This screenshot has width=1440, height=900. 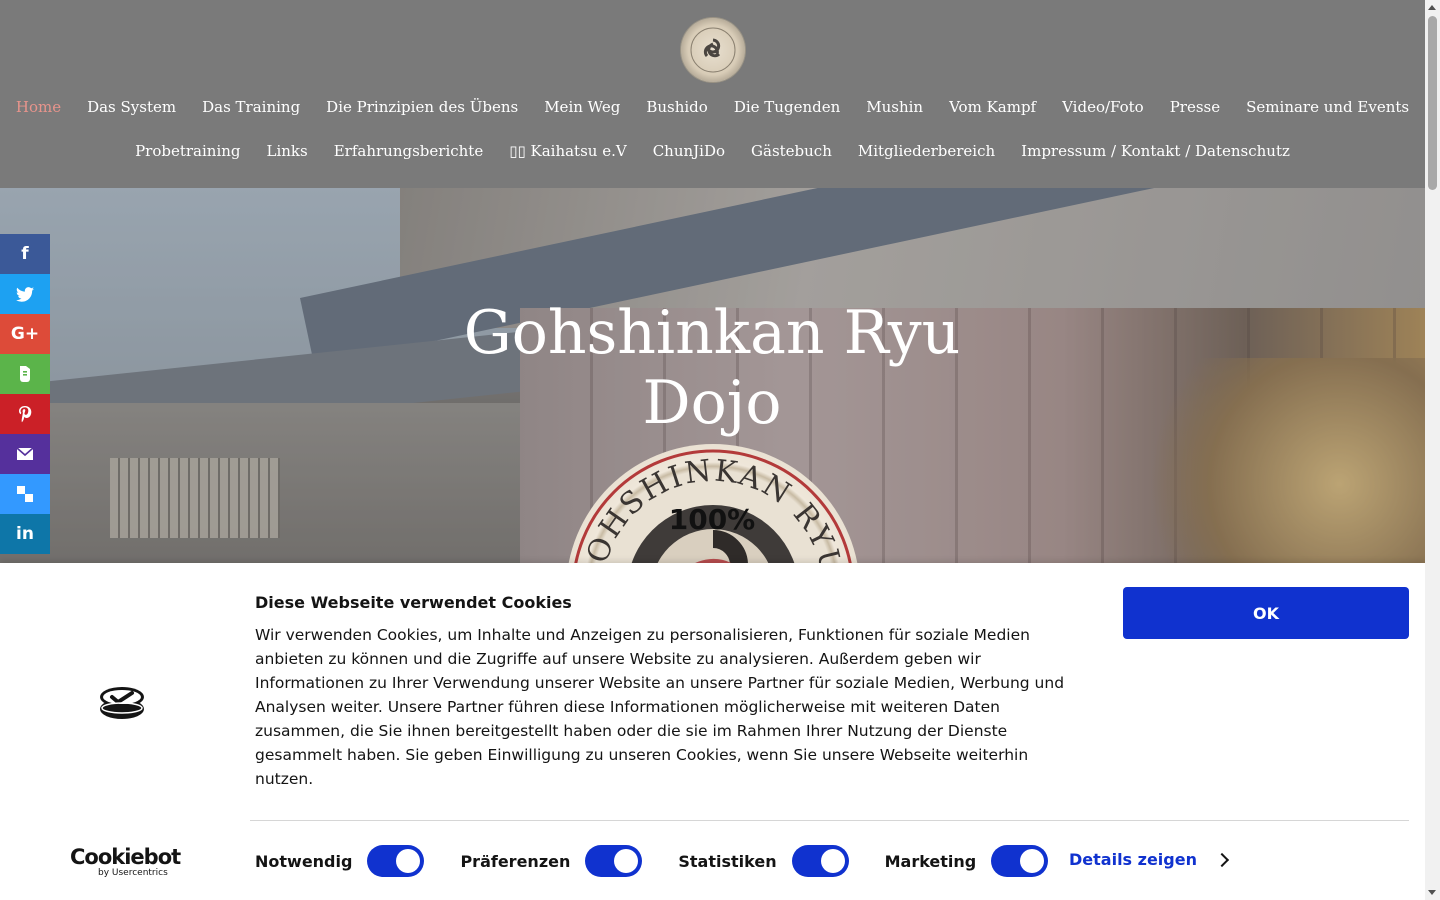 I want to click on social-share-bar: f G+ in, so click(x=25, y=394).